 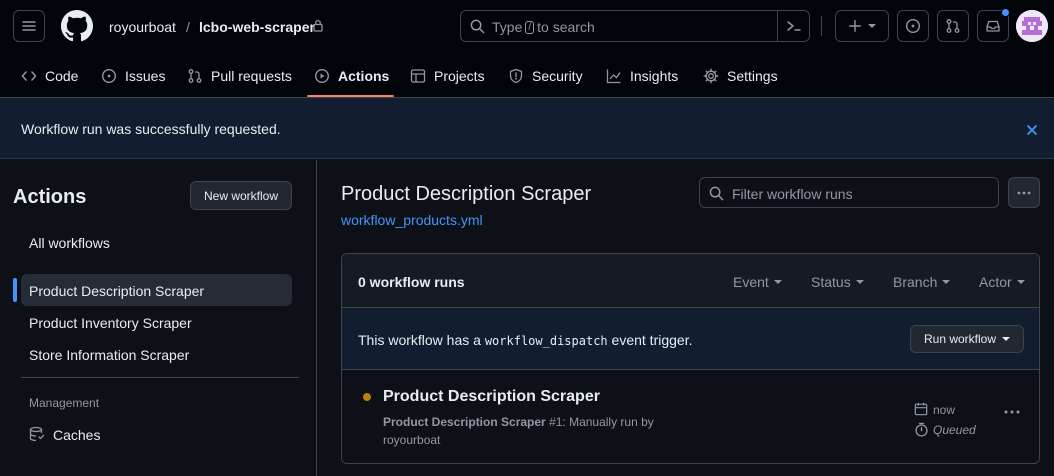 What do you see at coordinates (1032, 130) in the screenshot?
I see `close-icon` at bounding box center [1032, 130].